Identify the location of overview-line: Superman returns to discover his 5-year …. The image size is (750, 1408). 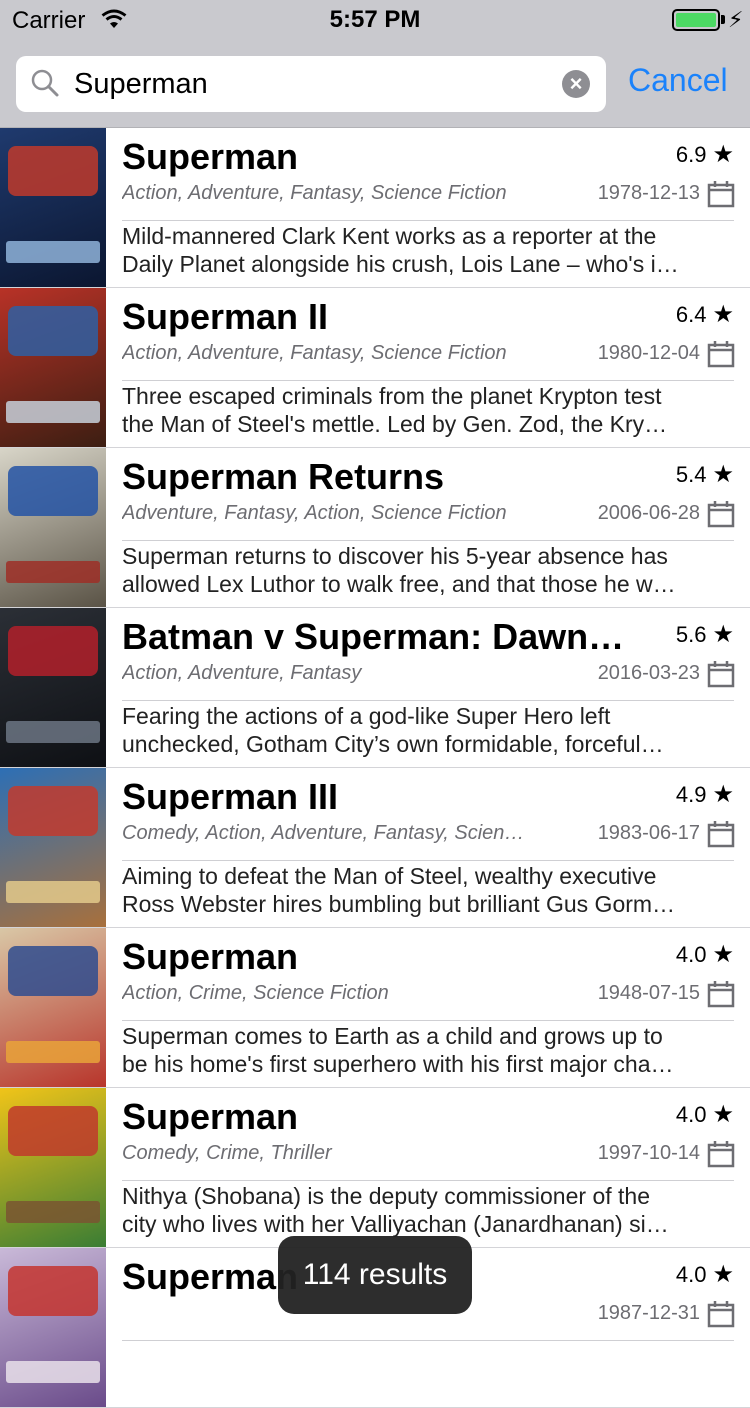
(395, 556).